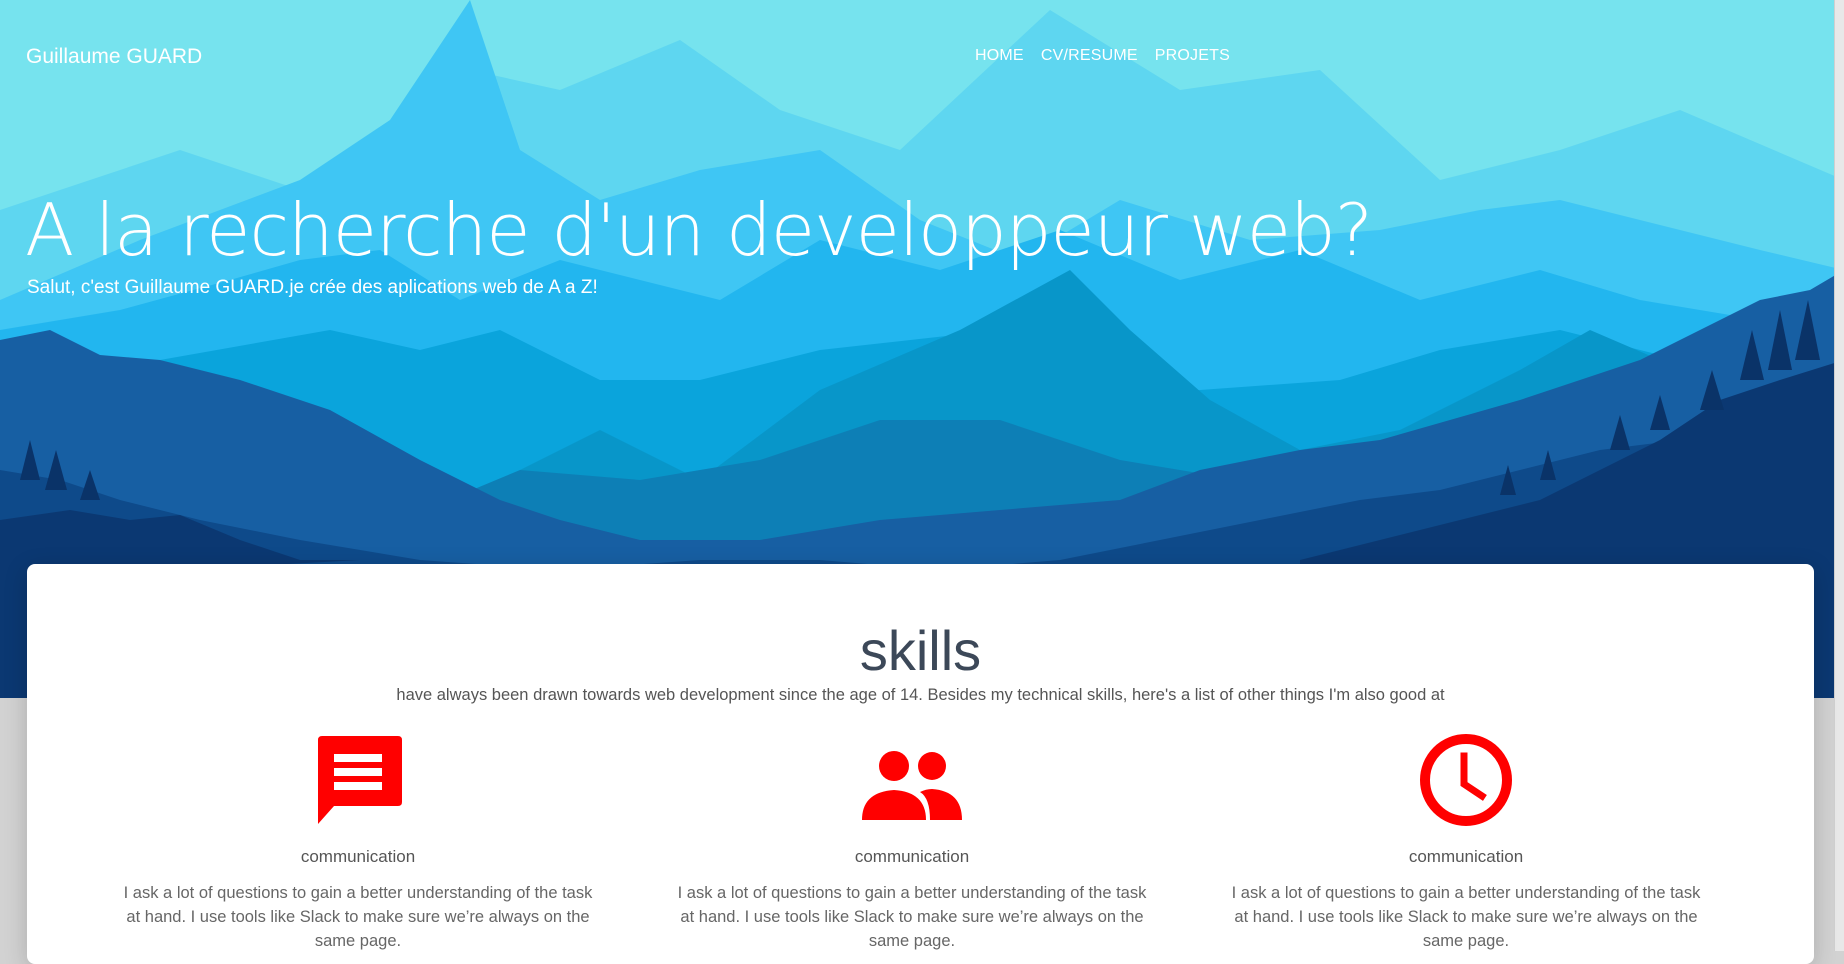 The height and width of the screenshot is (964, 1844). What do you see at coordinates (114, 57) in the screenshot?
I see `brand-logo-text: Guillaume GUARD` at bounding box center [114, 57].